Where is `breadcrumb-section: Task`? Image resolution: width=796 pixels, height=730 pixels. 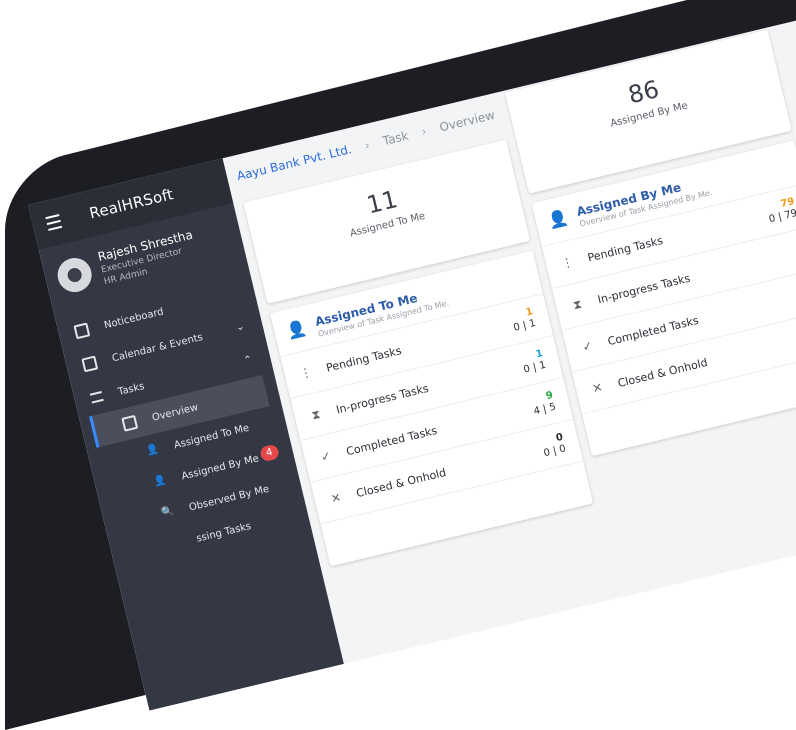
breadcrumb-section: Task is located at coordinates (395, 139).